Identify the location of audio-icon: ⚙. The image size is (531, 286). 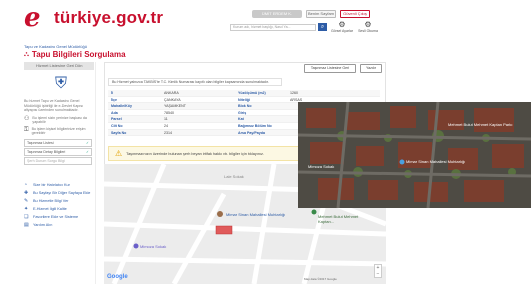
(368, 24).